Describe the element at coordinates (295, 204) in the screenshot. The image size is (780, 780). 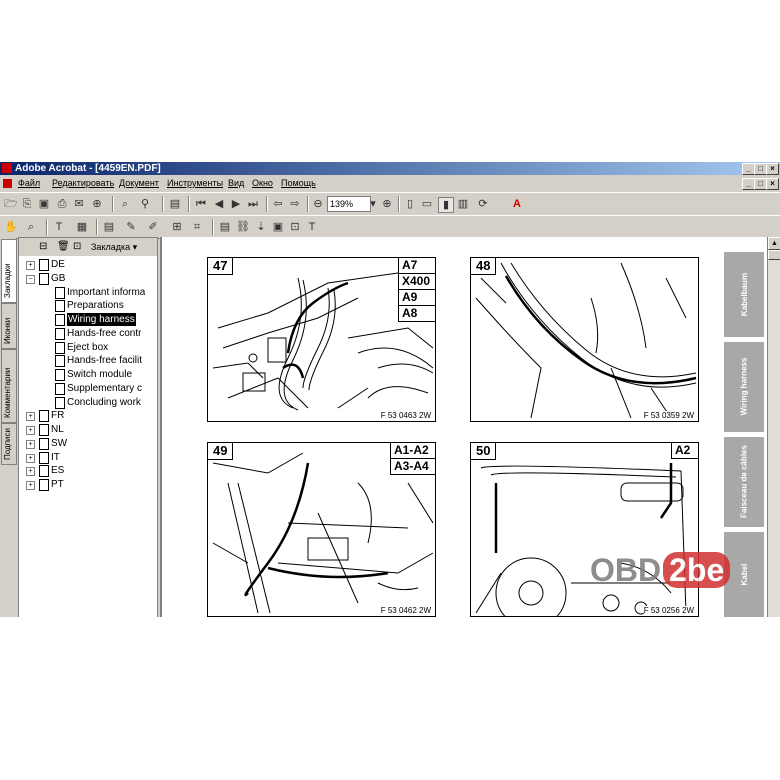
I see `go-forward-icon: ⇨` at that location.